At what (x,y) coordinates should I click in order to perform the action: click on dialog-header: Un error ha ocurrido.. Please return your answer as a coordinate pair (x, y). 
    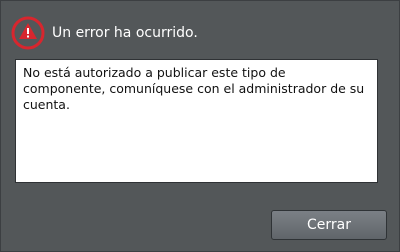
    Looking at the image, I should click on (104, 33).